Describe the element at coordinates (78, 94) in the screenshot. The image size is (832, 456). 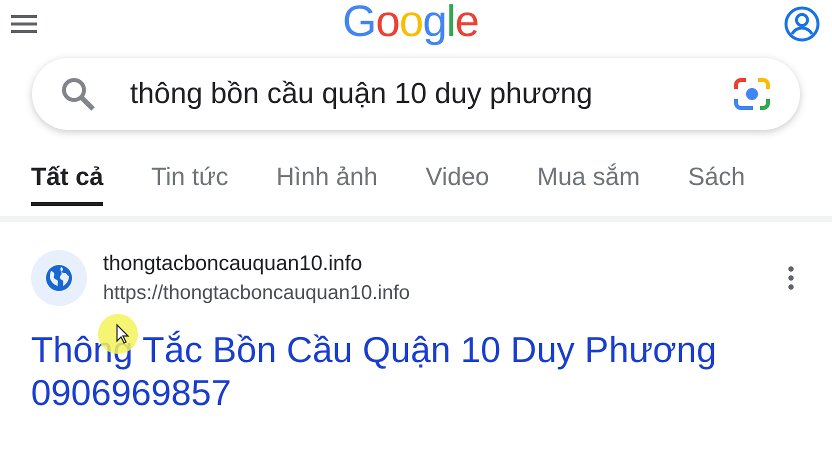
I see `search-icon` at that location.